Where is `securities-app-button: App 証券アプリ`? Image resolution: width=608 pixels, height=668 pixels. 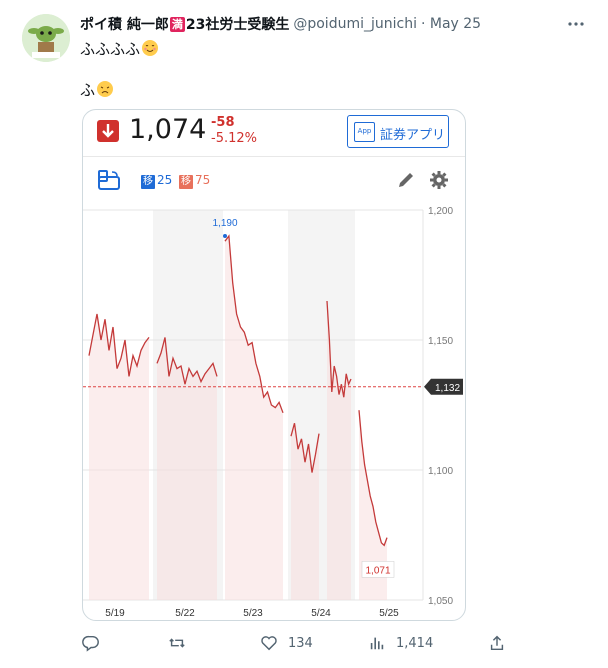 securities-app-button: App 証券アプリ is located at coordinates (398, 131).